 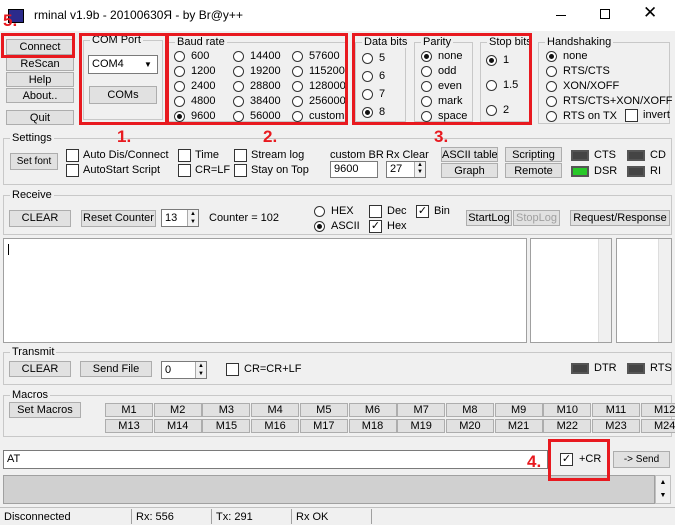 I want to click on ri-label: RI, so click(x=655, y=171).